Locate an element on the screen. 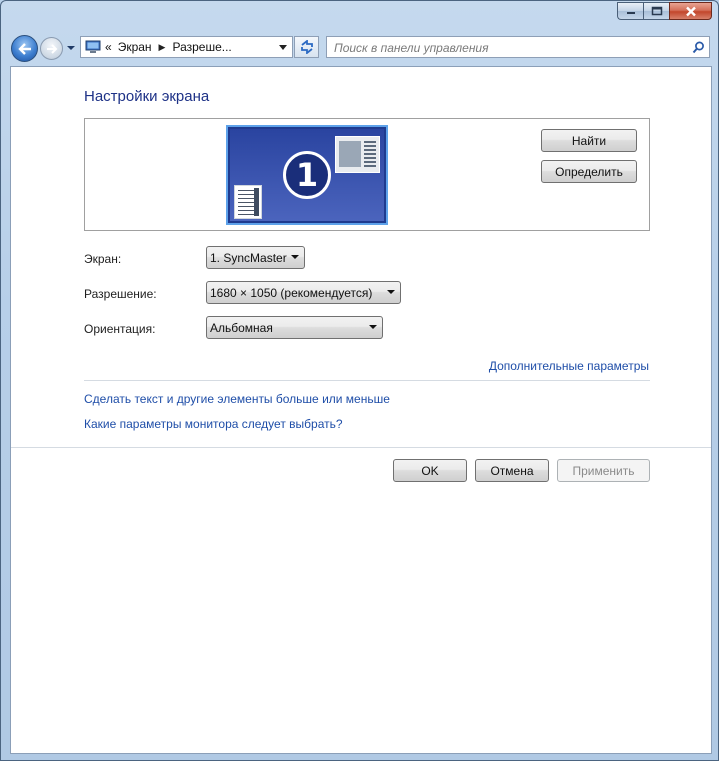 This screenshot has width=719, height=761. search-box: Поиск в панели управления is located at coordinates (518, 47).